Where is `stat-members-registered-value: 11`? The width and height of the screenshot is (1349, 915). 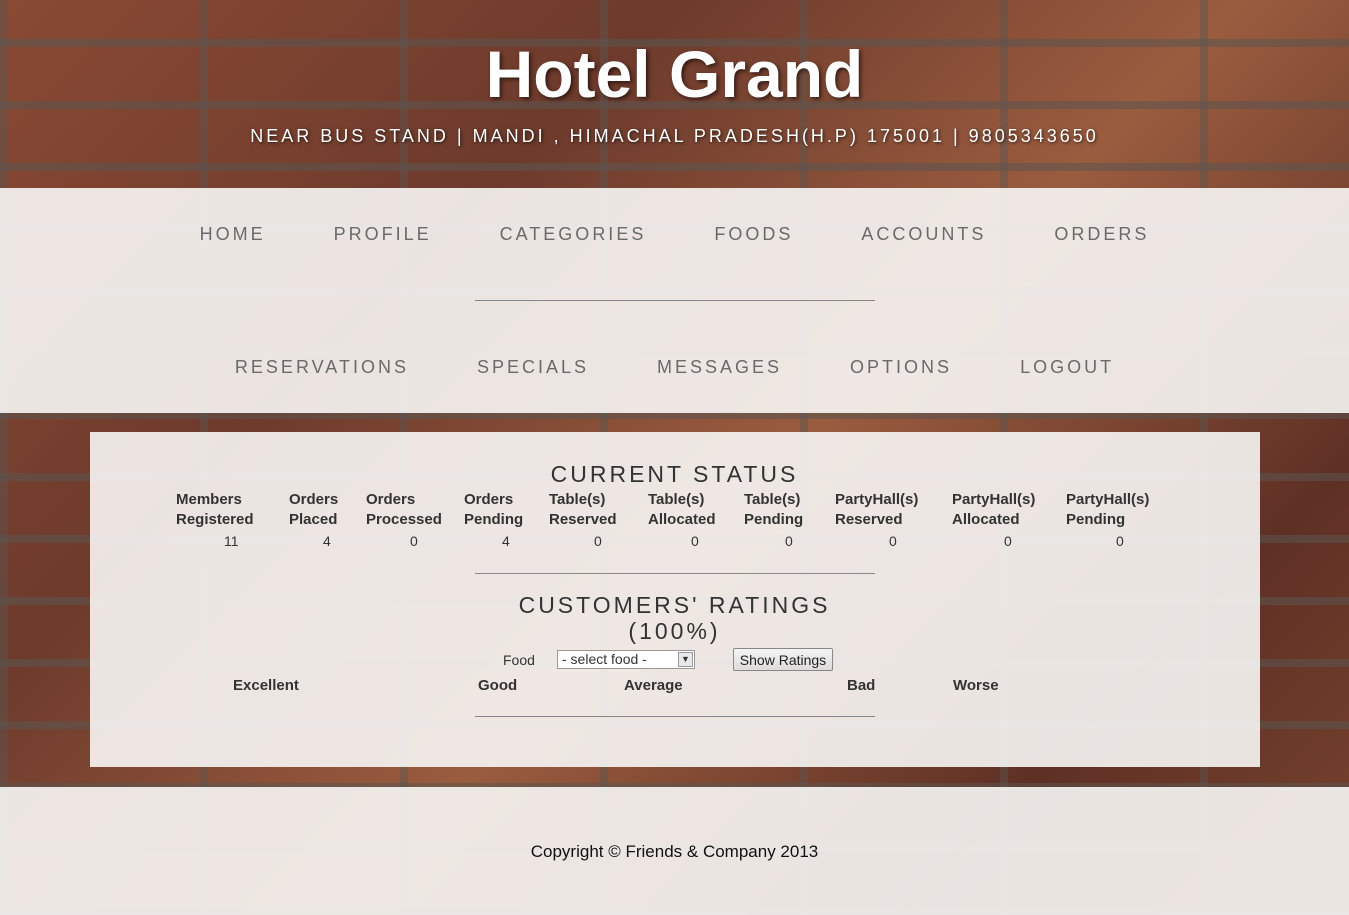
stat-members-registered-value: 11 is located at coordinates (231, 541).